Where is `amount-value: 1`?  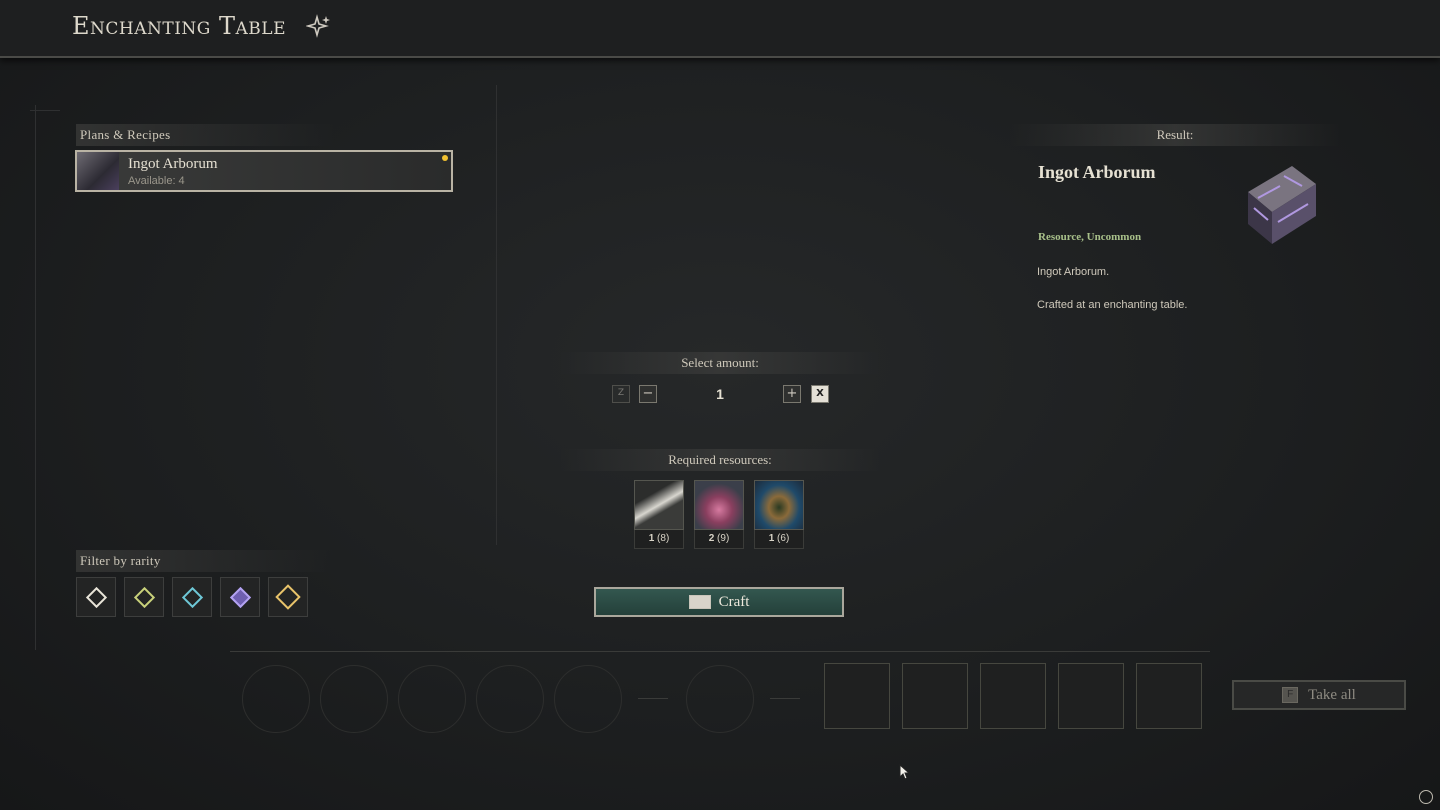
amount-value: 1 is located at coordinates (720, 394).